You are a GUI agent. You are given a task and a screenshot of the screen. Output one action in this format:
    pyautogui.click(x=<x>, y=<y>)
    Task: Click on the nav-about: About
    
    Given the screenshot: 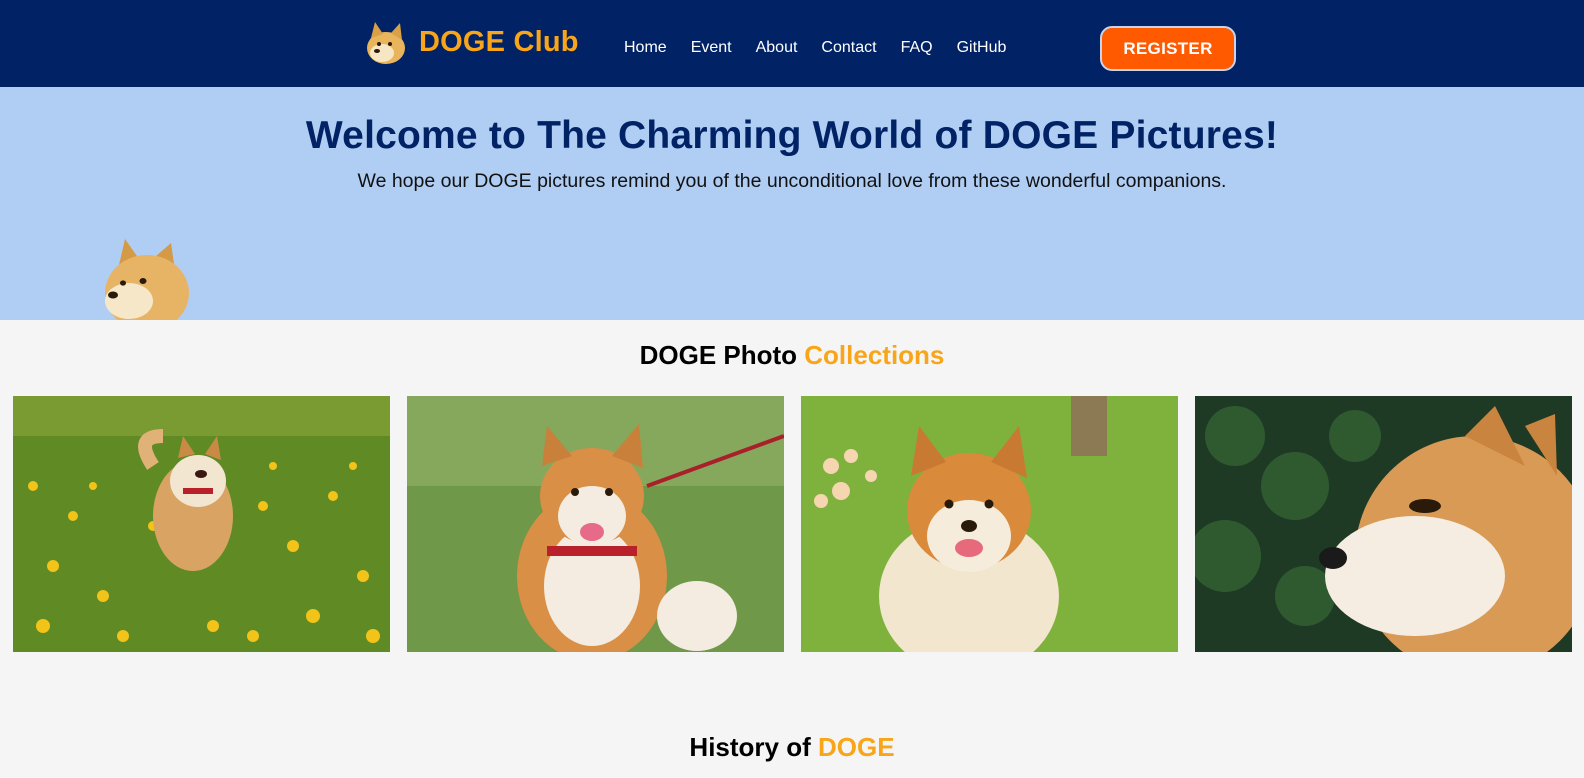 What is the action you would take?
    pyautogui.click(x=777, y=48)
    